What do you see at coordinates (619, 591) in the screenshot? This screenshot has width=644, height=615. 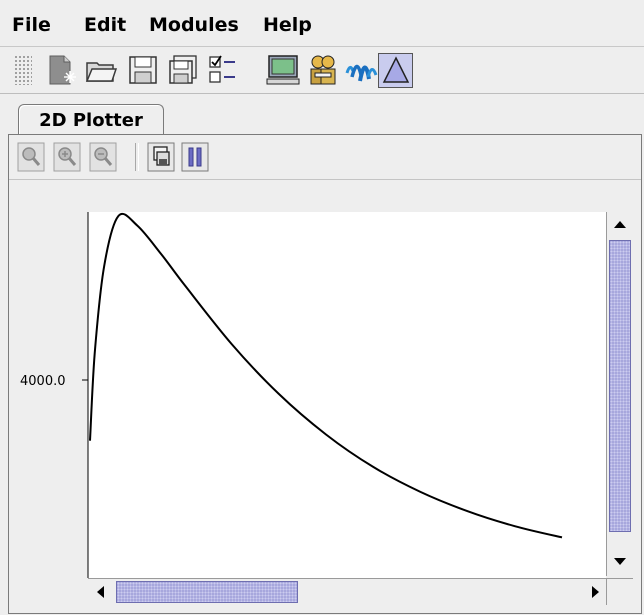 I see `scroll-corner` at bounding box center [619, 591].